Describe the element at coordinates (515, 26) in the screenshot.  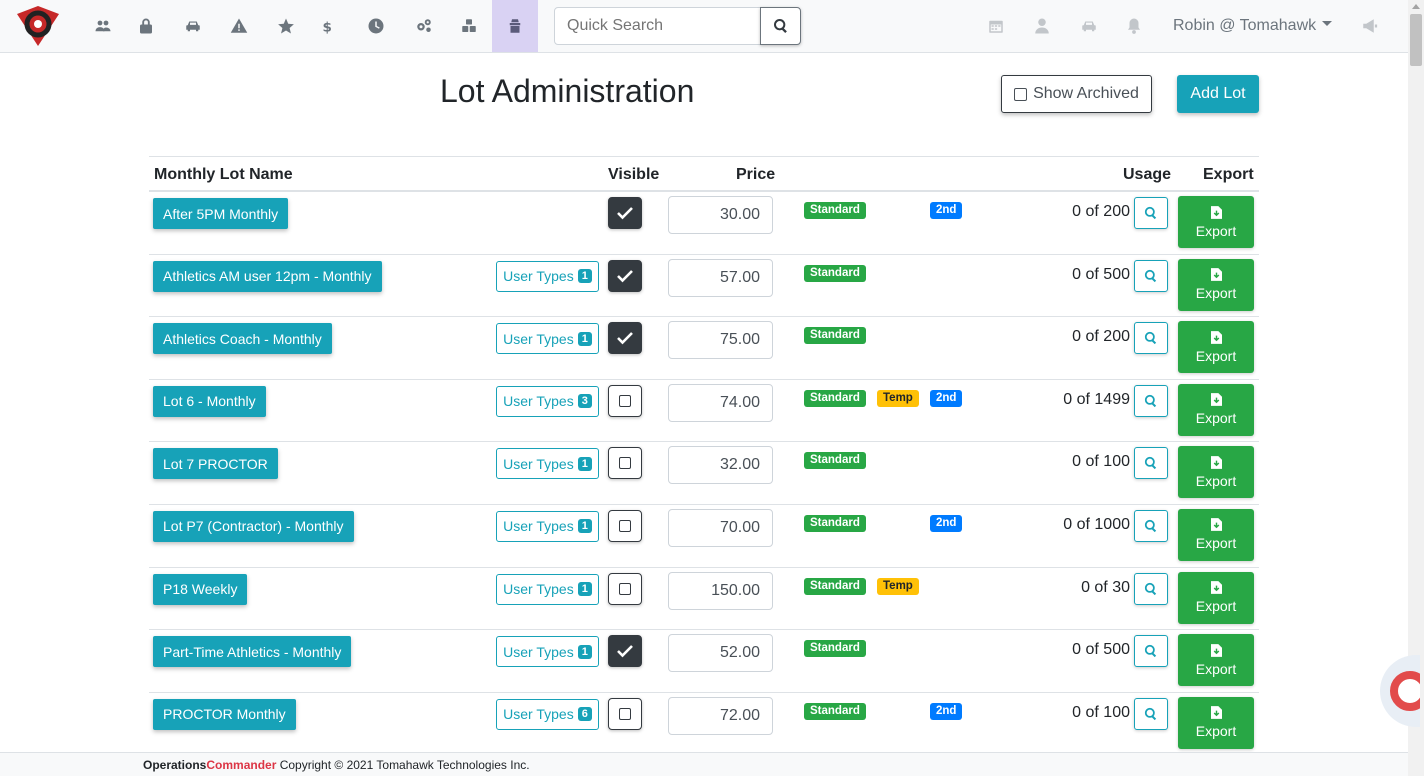
I see `lot-admin-icon` at that location.